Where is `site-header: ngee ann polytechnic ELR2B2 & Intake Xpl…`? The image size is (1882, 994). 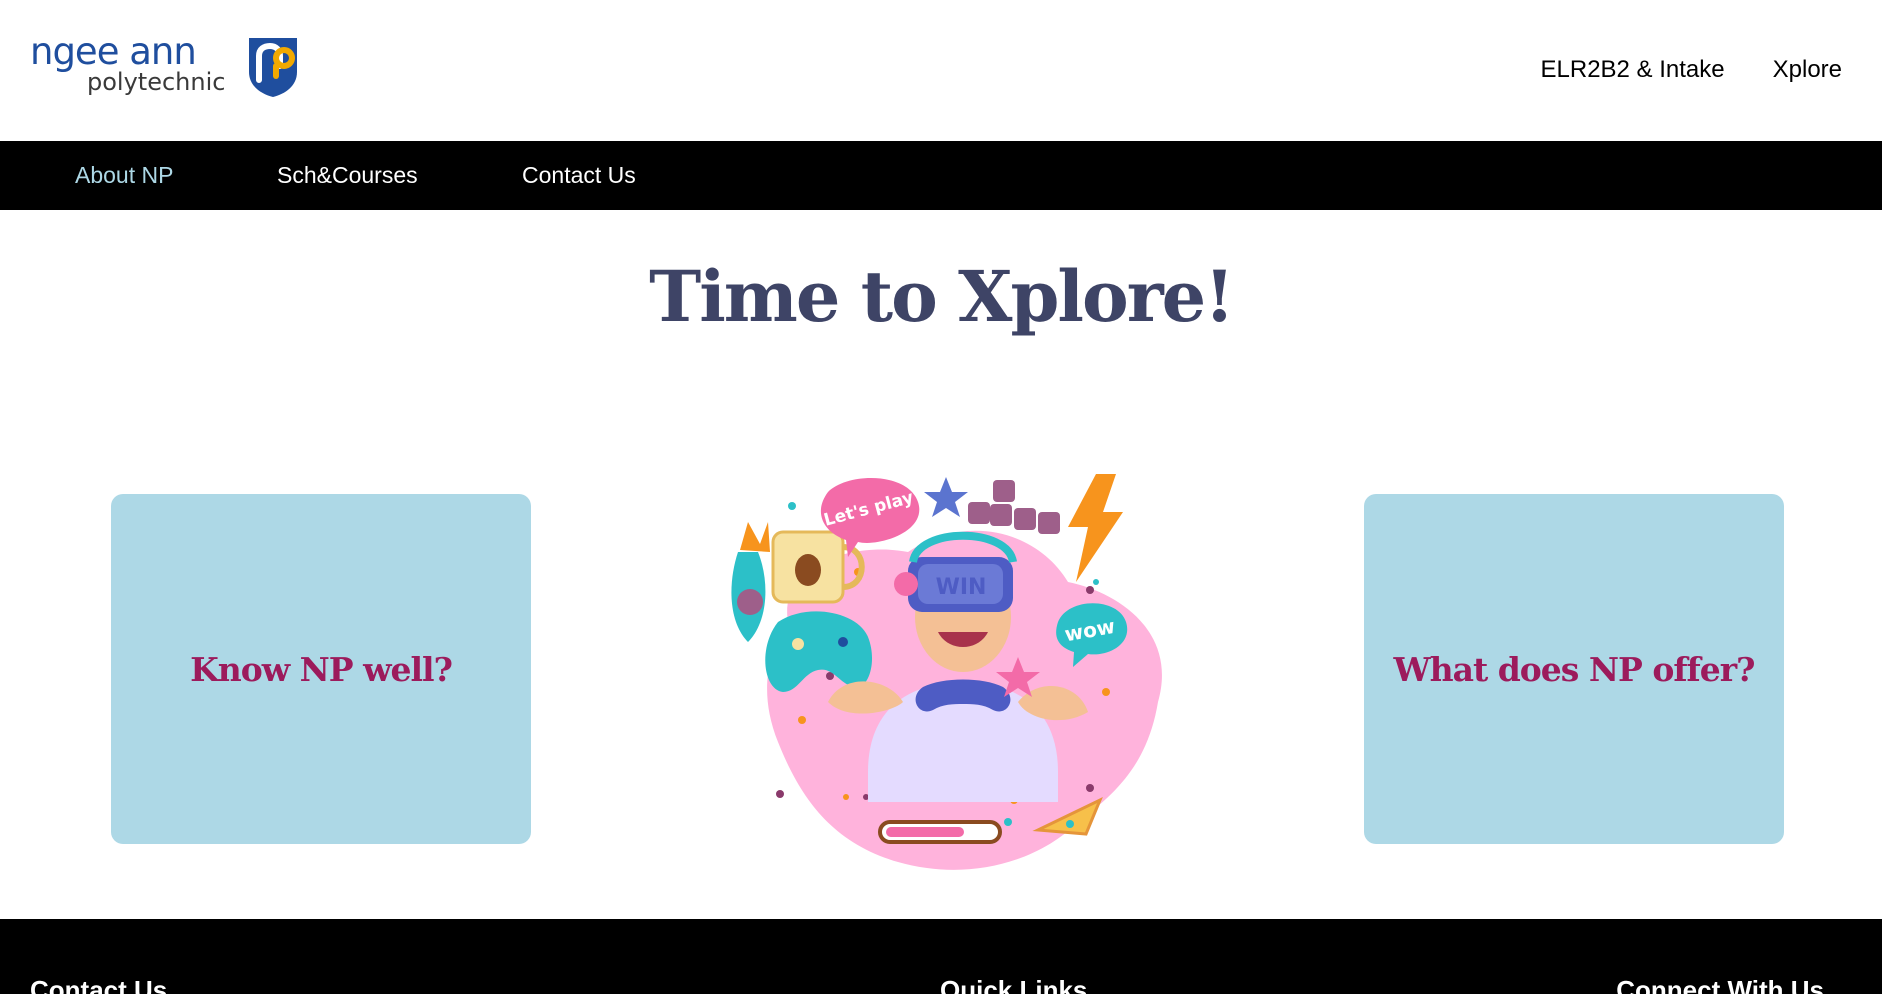
site-header: ngee ann polytechnic ELR2B2 & Intake Xpl… is located at coordinates (941, 70).